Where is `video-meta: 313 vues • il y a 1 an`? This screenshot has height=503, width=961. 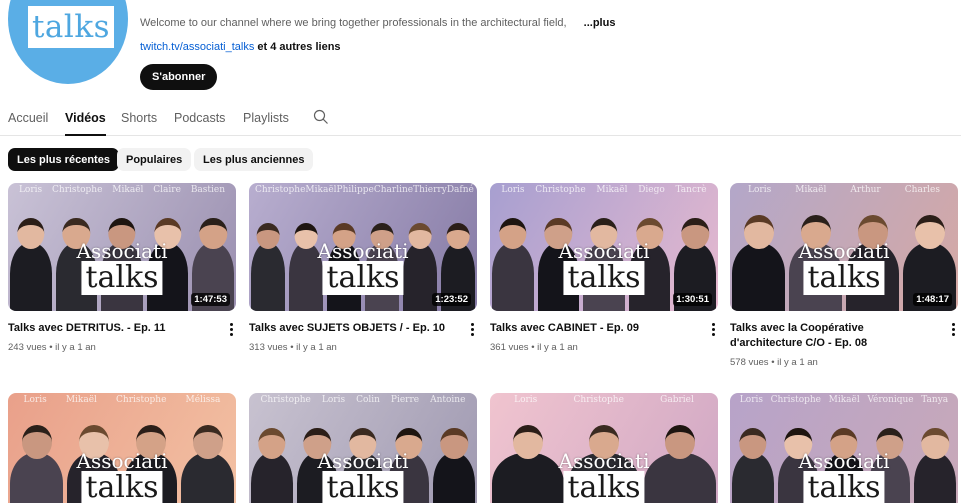 video-meta: 313 vues • il y a 1 an is located at coordinates (293, 347).